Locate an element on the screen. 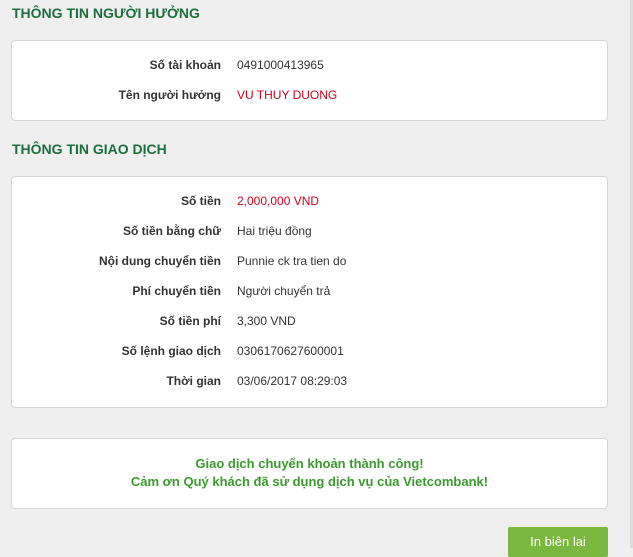 The width and height of the screenshot is (633, 557). beneficiary-name-label: Tên người hưởng is located at coordinates (169, 95).